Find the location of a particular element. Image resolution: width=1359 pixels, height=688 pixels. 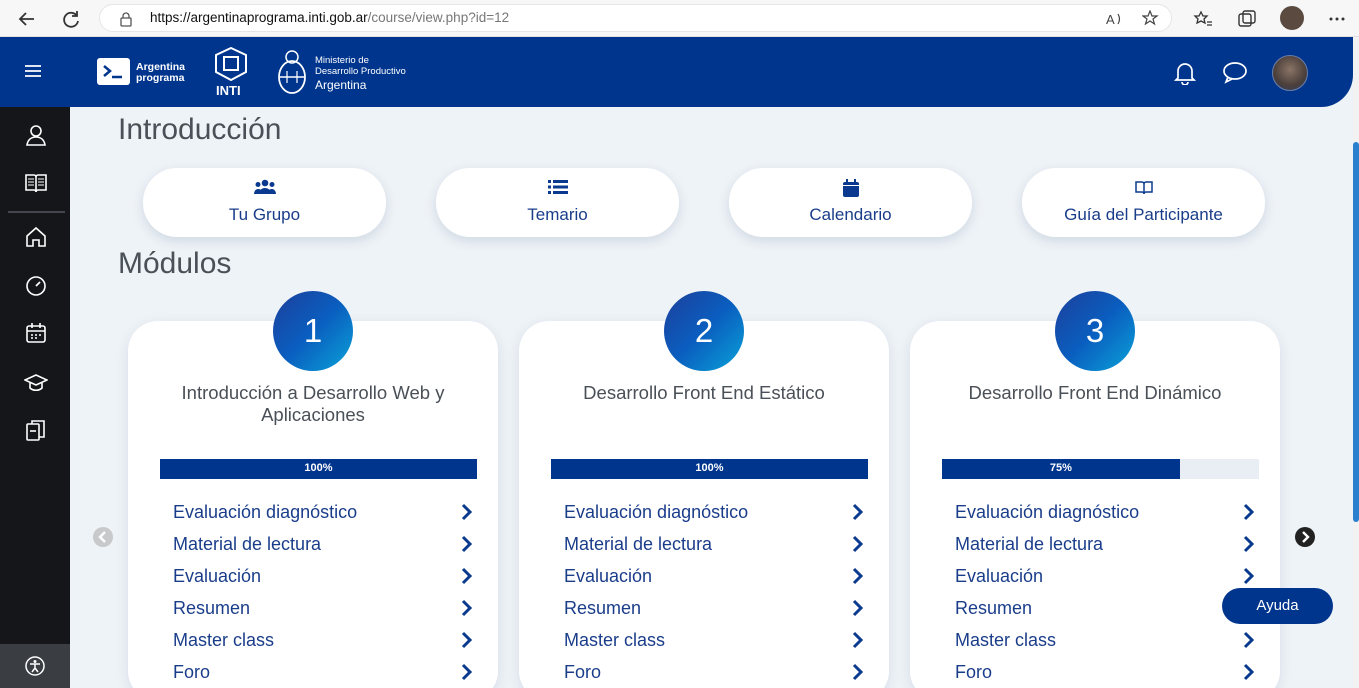

read-aloud-icon: A is located at coordinates (1115, 19).